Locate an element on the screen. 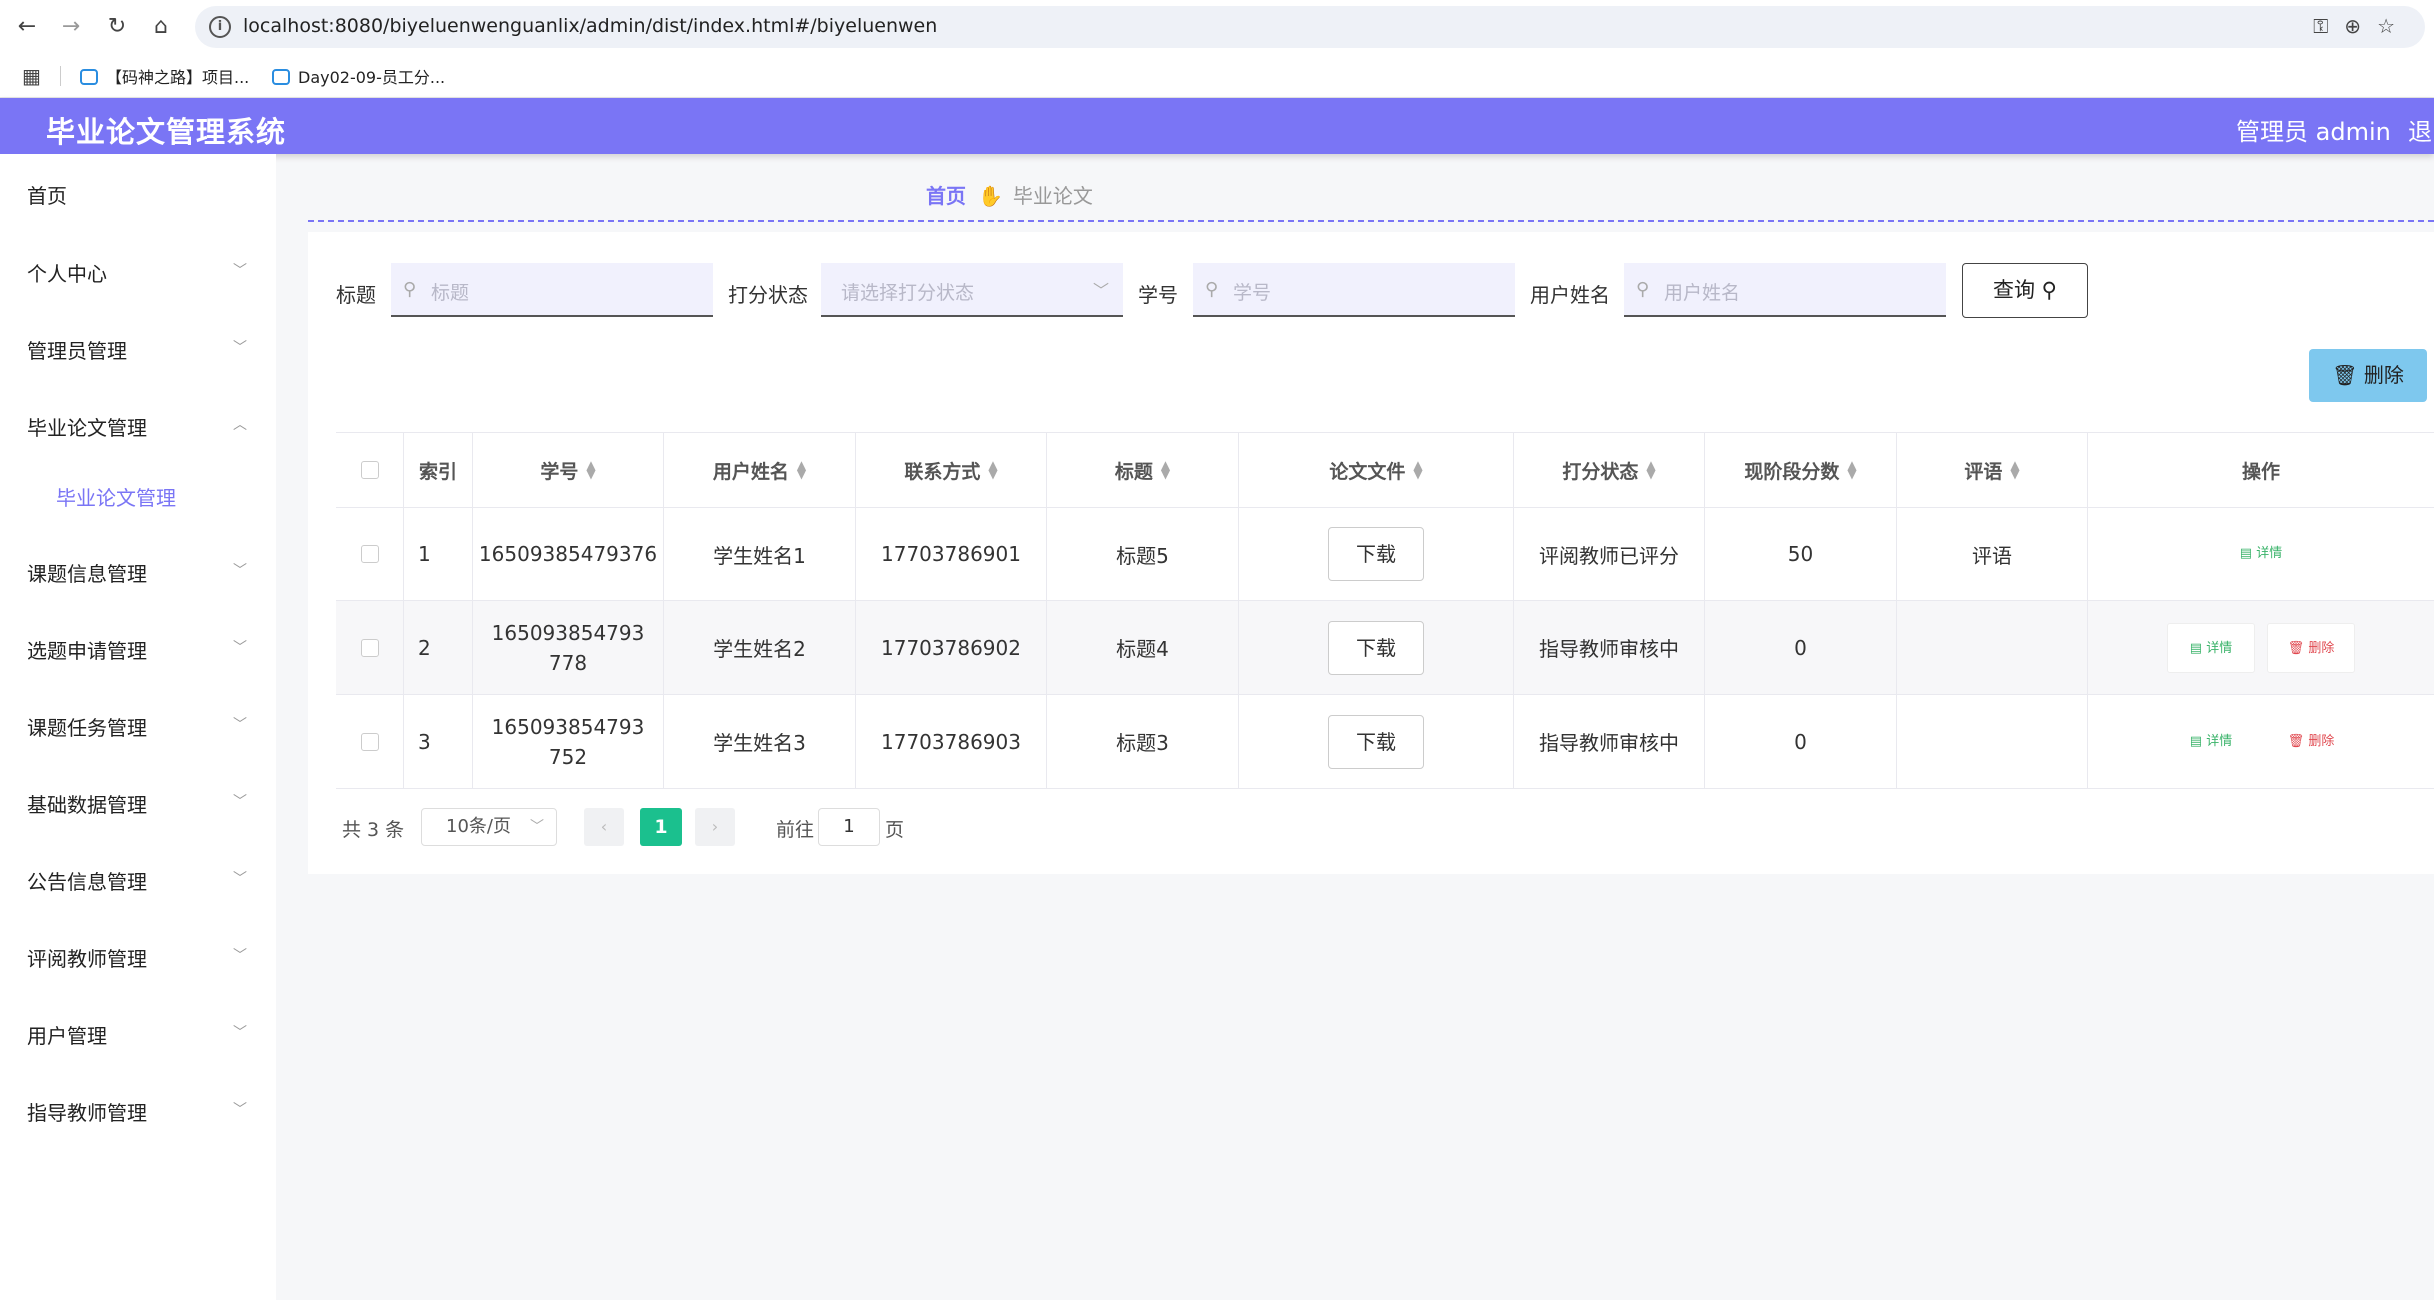 This screenshot has height=1300, width=2434. bulk-delete-button: 🗑 删除 is located at coordinates (2368, 375).